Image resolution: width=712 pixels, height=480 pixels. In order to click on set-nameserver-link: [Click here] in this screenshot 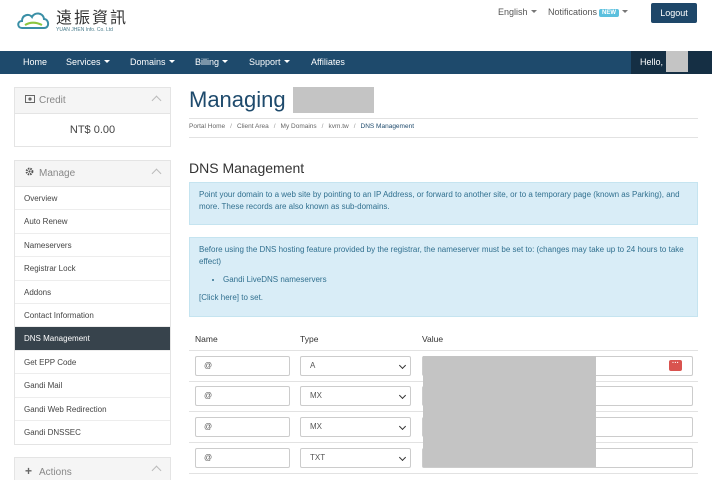, I will do `click(219, 297)`.